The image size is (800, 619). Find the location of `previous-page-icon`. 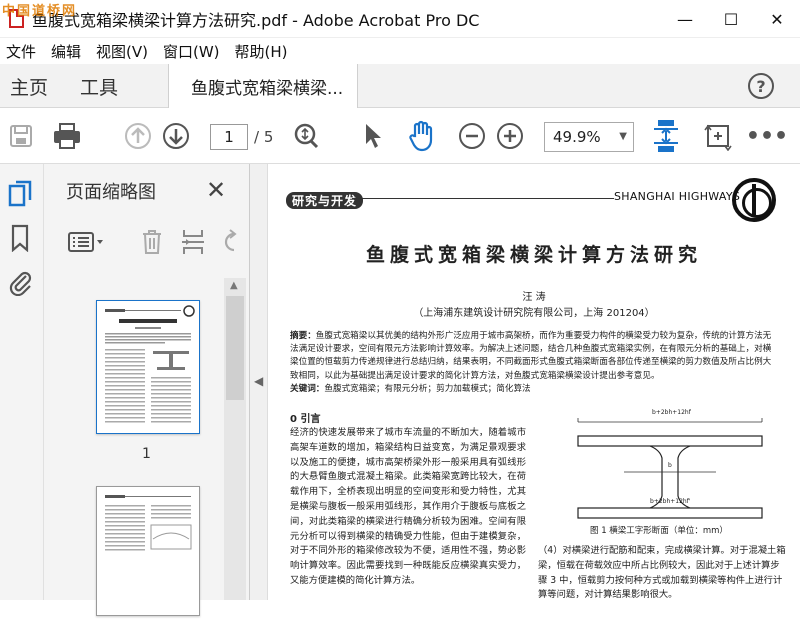

previous-page-icon is located at coordinates (138, 136).